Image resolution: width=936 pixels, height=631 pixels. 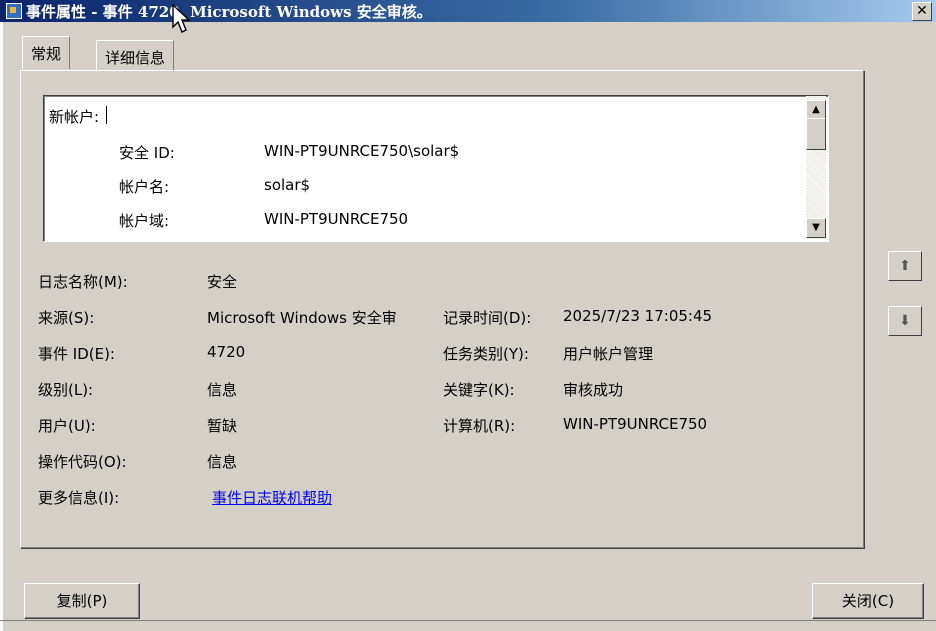 I want to click on event-viewer-icon, so click(x=14, y=11).